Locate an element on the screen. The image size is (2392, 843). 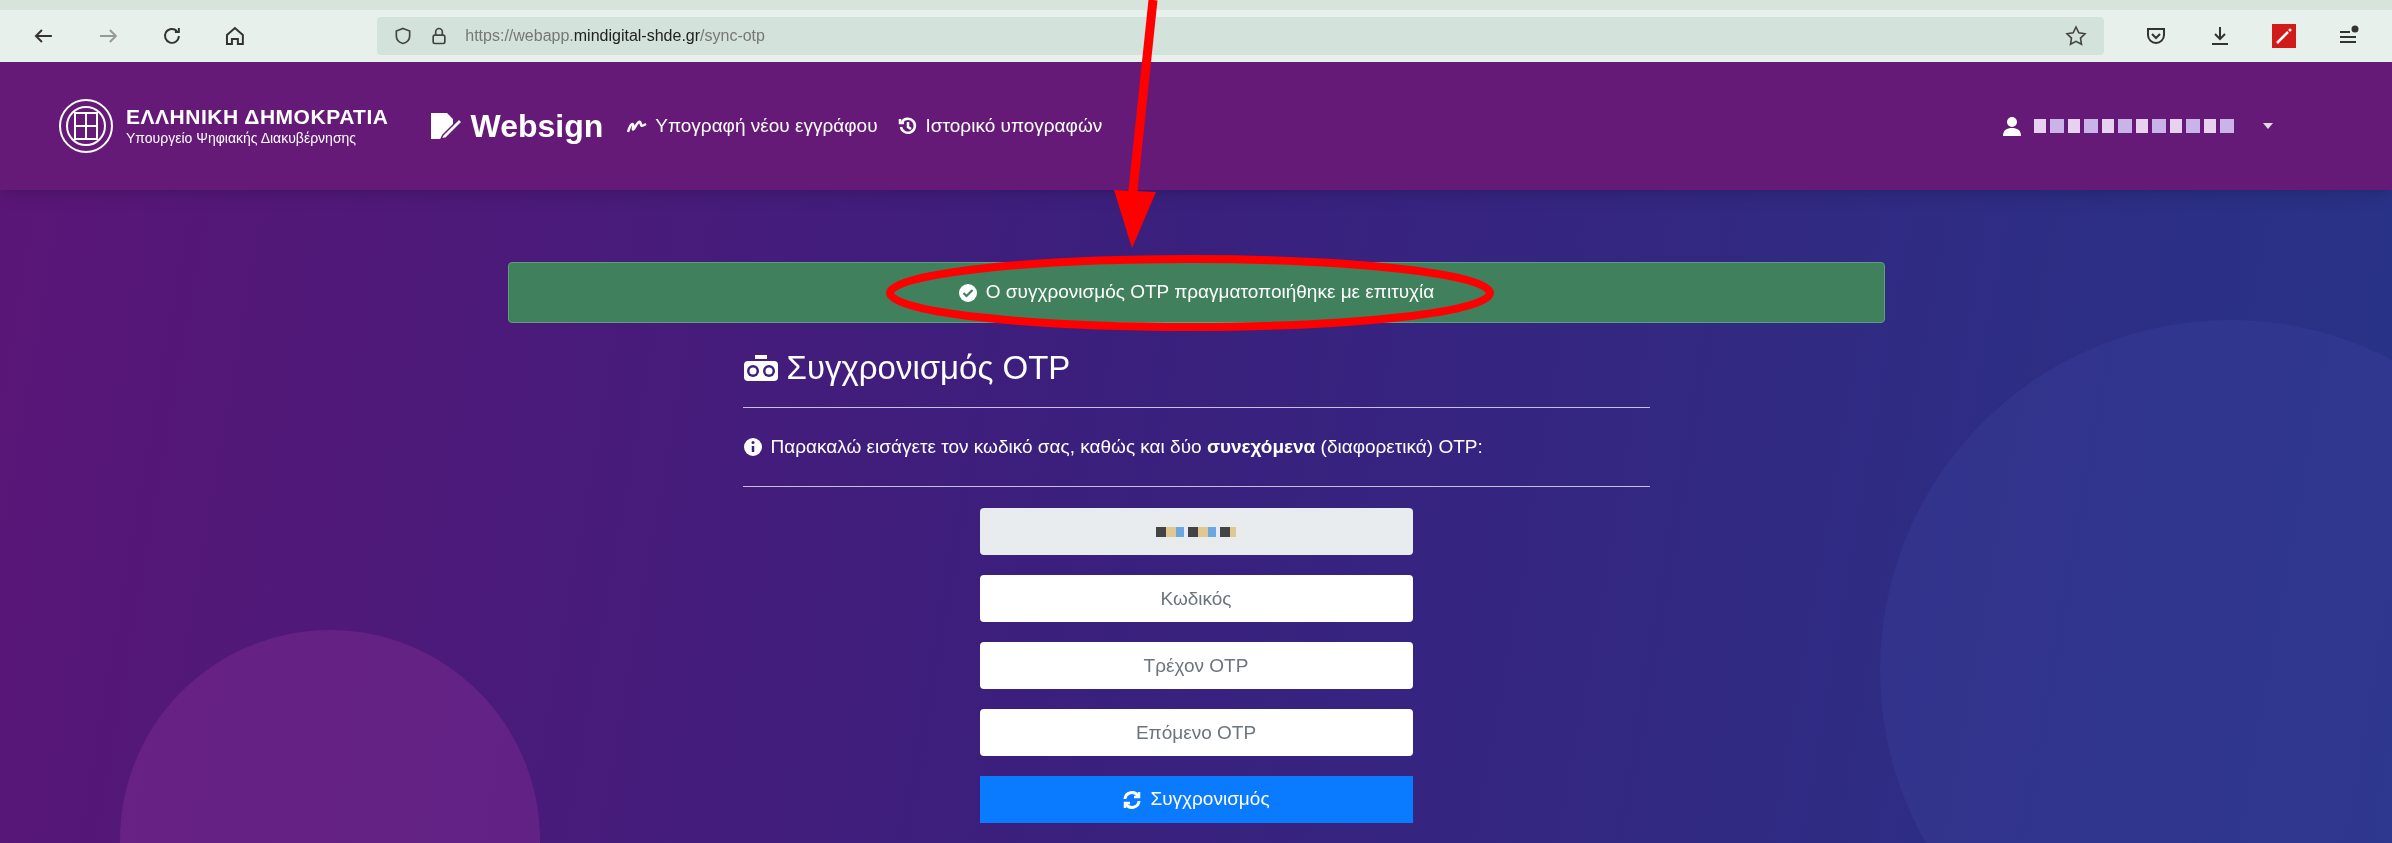
user-menu is located at coordinates (2138, 126).